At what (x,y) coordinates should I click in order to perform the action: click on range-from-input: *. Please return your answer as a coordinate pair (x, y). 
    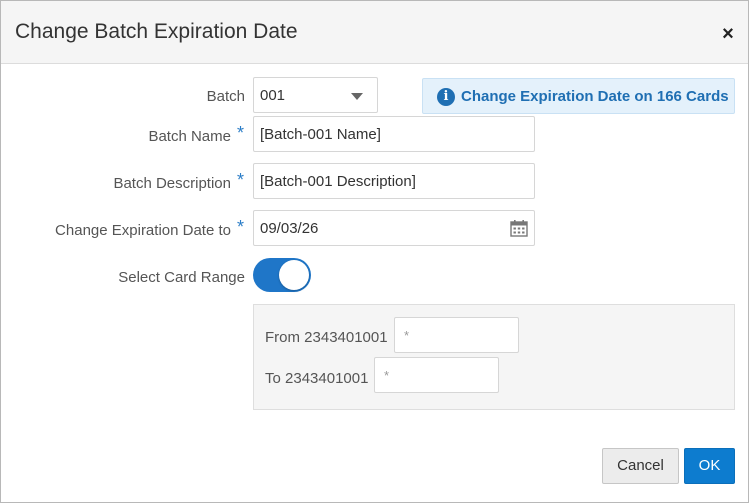
    Looking at the image, I should click on (456, 335).